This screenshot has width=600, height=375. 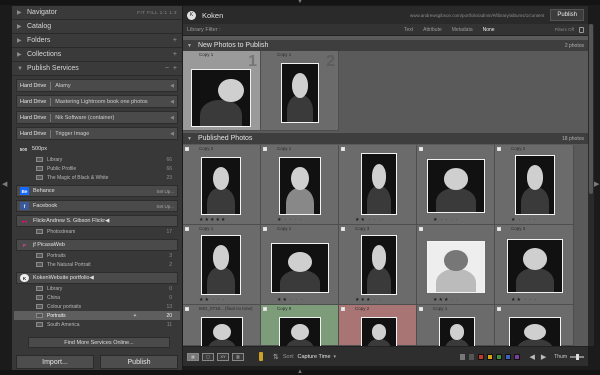 What do you see at coordinates (276, 357) in the screenshot?
I see `sort-direction-icon: ⇅` at bounding box center [276, 357].